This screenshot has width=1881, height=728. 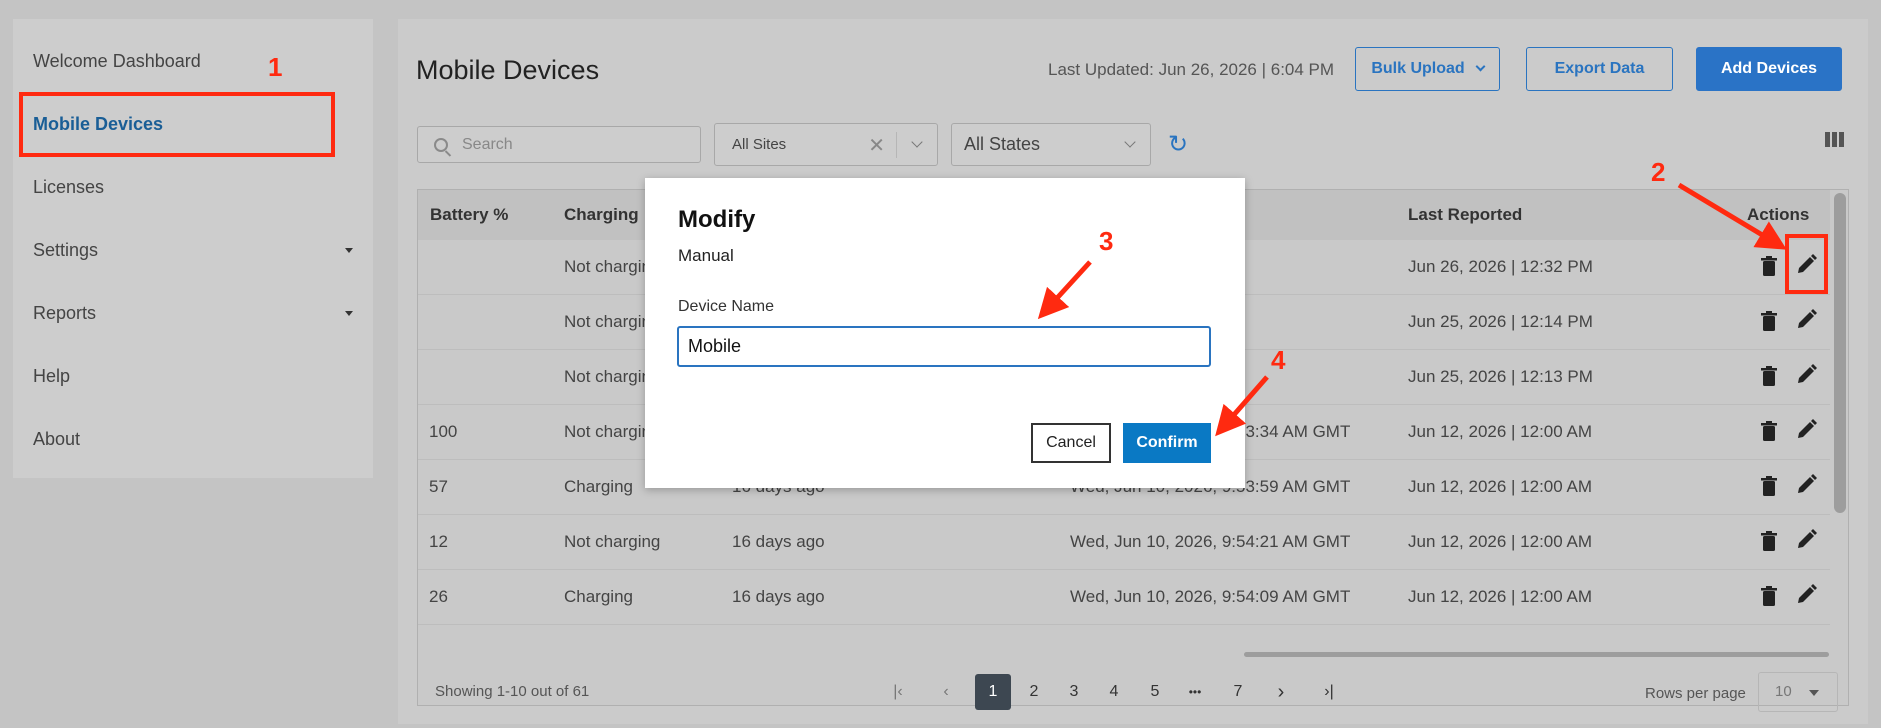 What do you see at coordinates (1412, 309) in the screenshot?
I see `annotation-arrows` at bounding box center [1412, 309].